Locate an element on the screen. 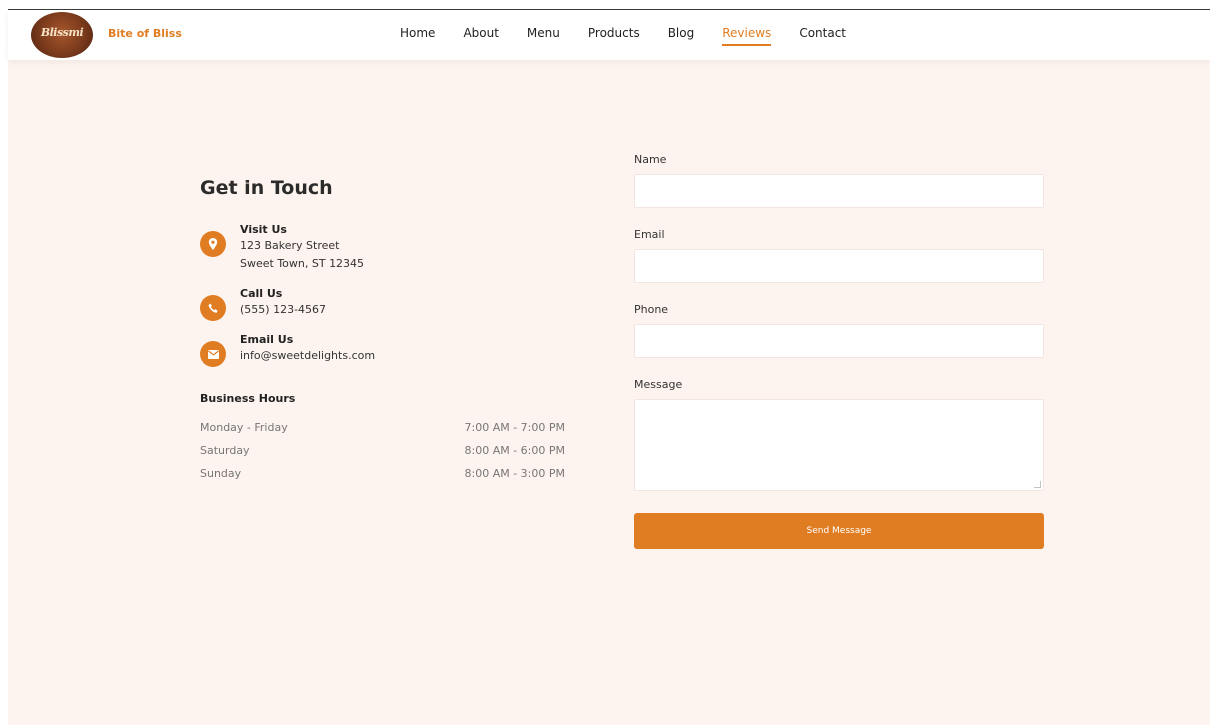 Image resolution: width=1210 pixels, height=725 pixels. nav-about: About is located at coordinates (480, 36).